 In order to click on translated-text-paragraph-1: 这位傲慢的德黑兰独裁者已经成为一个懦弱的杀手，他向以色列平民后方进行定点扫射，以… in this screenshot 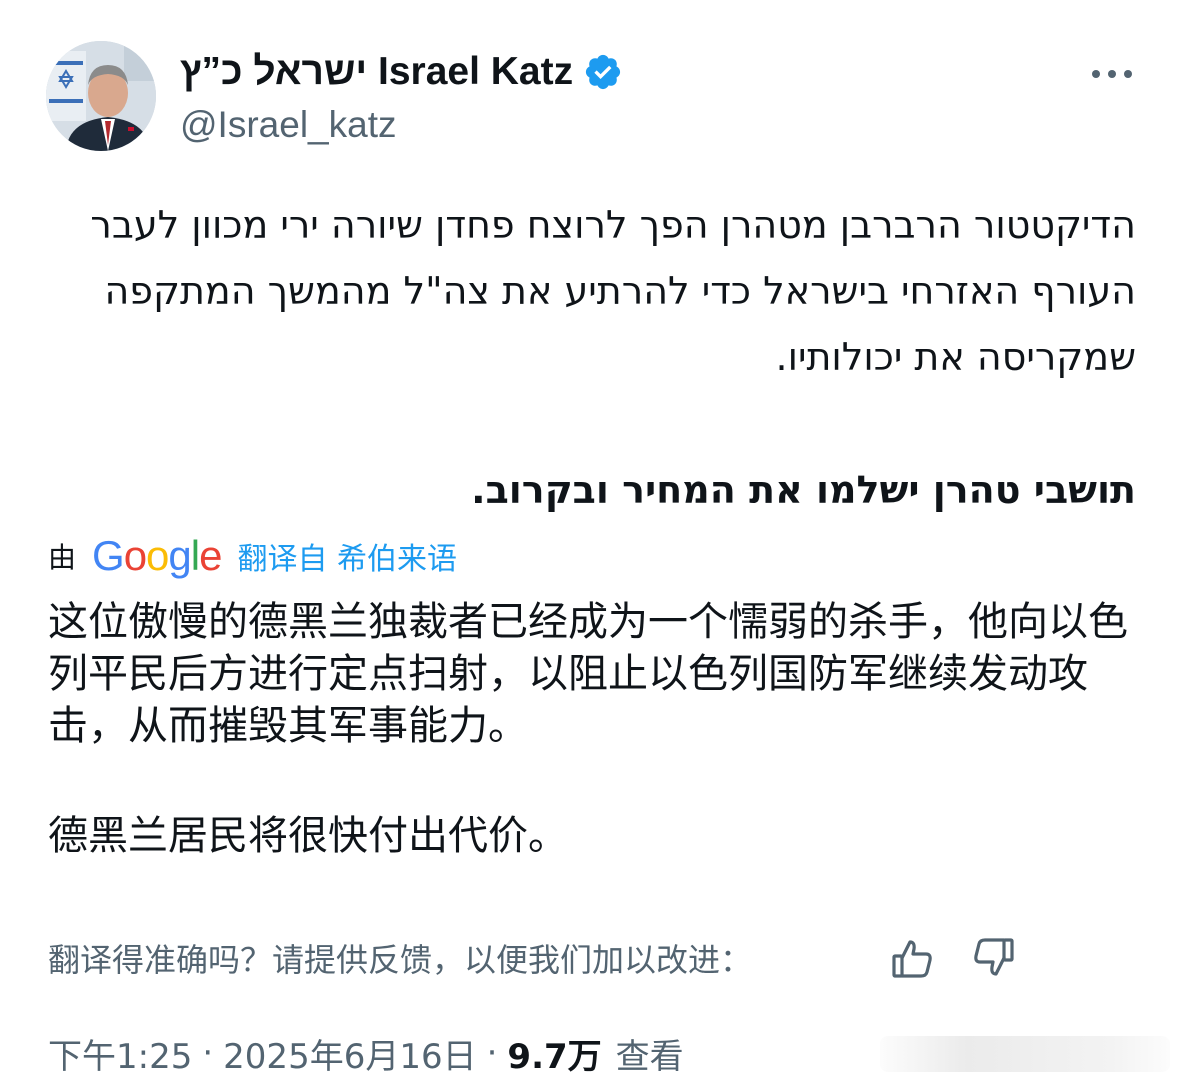, I will do `click(588, 674)`.